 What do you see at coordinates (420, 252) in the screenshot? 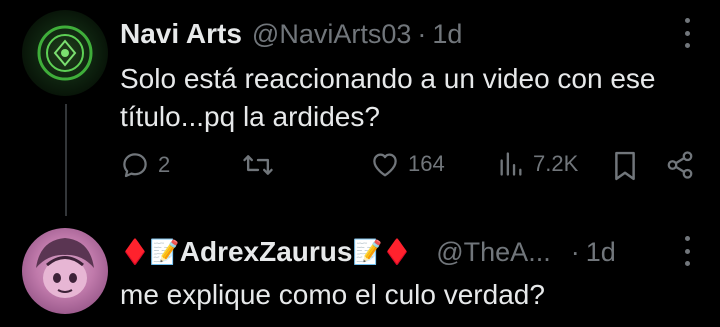
I see `tweet-header: ♦️📝 AdrexZaurus 📝♦️ @TheA... · 1d` at bounding box center [420, 252].